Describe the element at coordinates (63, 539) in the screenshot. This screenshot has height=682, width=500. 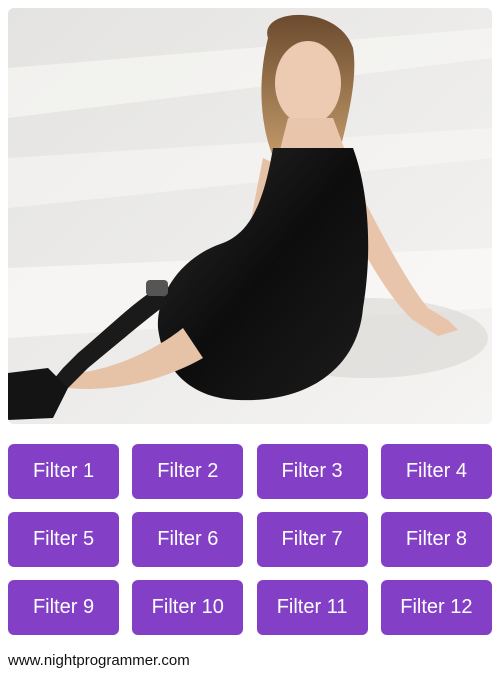
I see `filter-5-button: Filter 5` at that location.